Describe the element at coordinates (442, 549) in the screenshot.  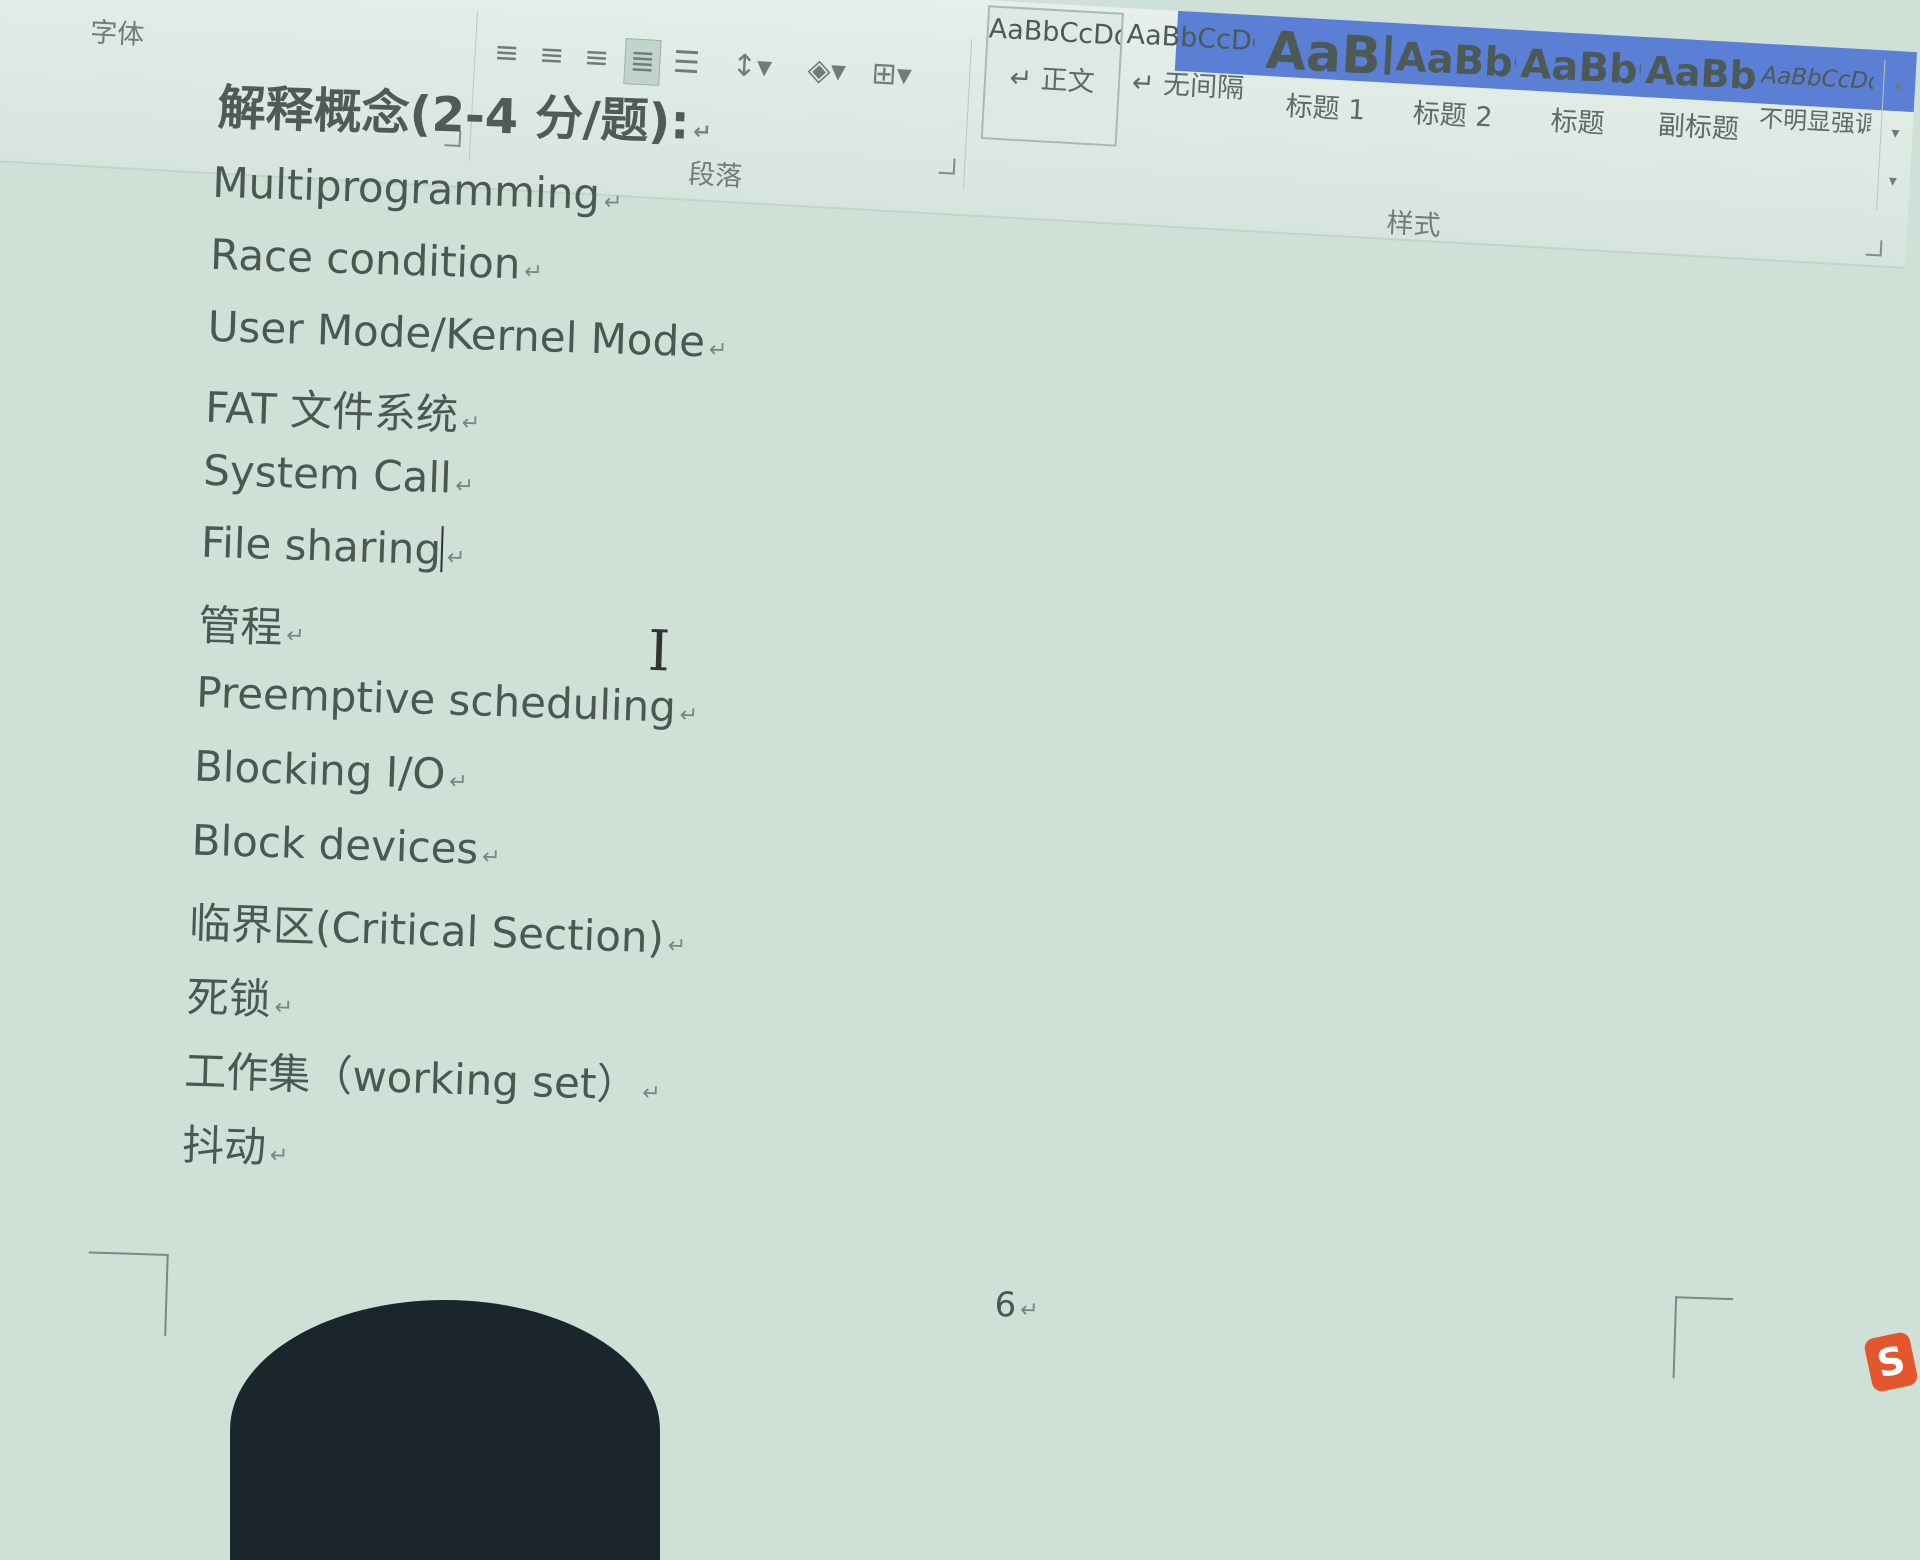
I see `text-caret` at that location.